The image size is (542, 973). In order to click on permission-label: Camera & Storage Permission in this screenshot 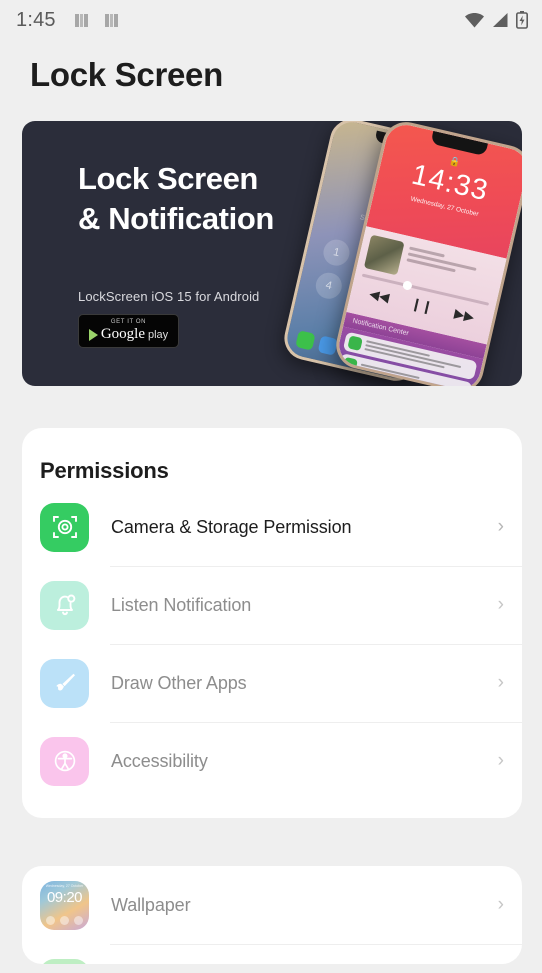, I will do `click(231, 526)`.